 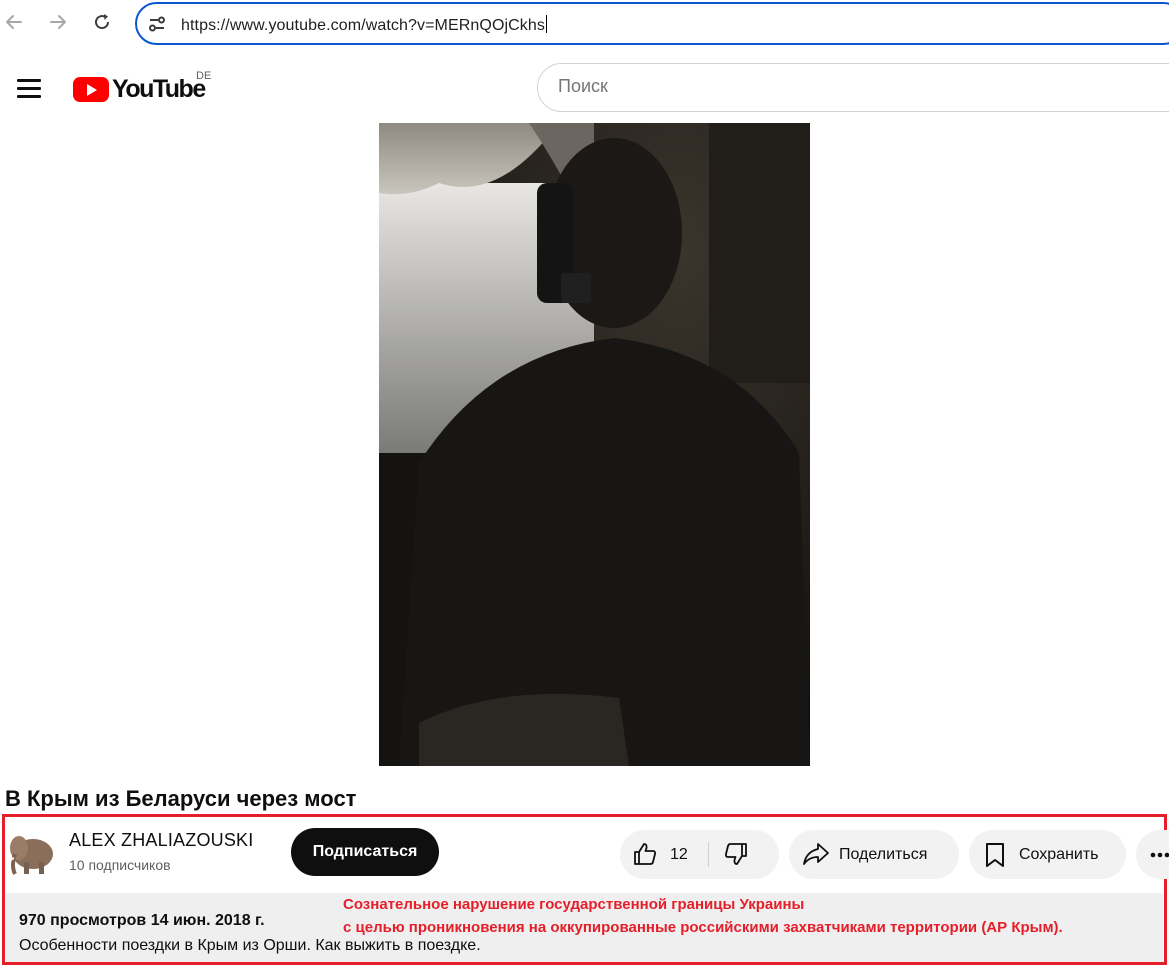 I want to click on share-label: Поделиться, so click(x=883, y=854).